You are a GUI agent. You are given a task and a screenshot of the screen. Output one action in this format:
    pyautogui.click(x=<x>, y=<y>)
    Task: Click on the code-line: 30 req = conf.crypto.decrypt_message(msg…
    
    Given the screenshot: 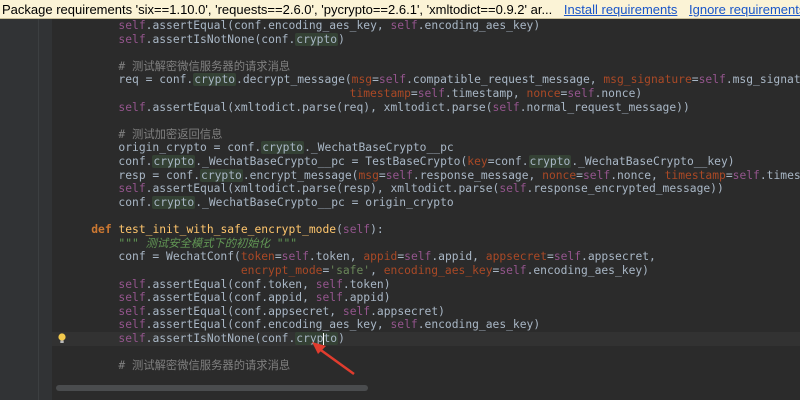 What is the action you would take?
    pyautogui.click(x=426, y=80)
    